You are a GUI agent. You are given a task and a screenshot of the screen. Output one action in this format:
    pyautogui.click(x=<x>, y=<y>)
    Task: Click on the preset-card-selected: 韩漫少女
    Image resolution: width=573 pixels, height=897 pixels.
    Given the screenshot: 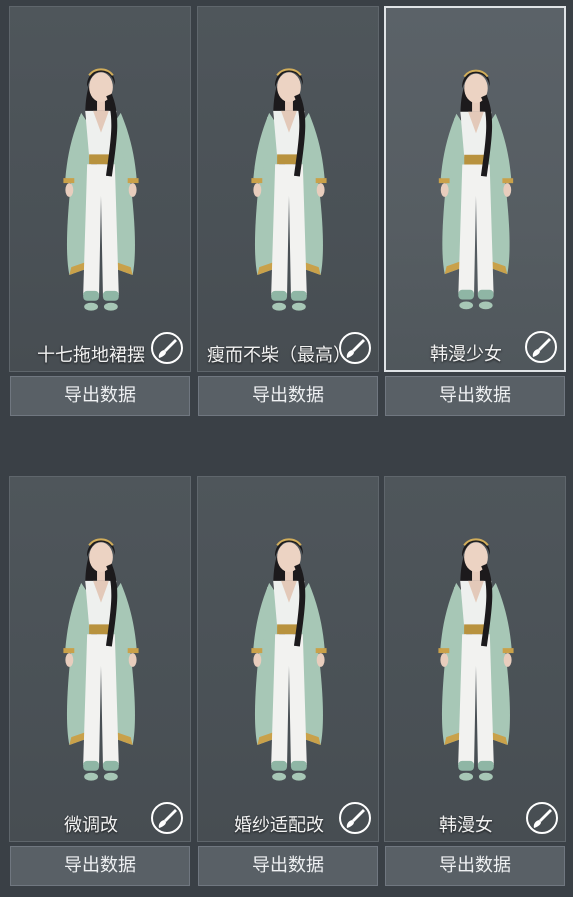 What is the action you would take?
    pyautogui.click(x=475, y=189)
    